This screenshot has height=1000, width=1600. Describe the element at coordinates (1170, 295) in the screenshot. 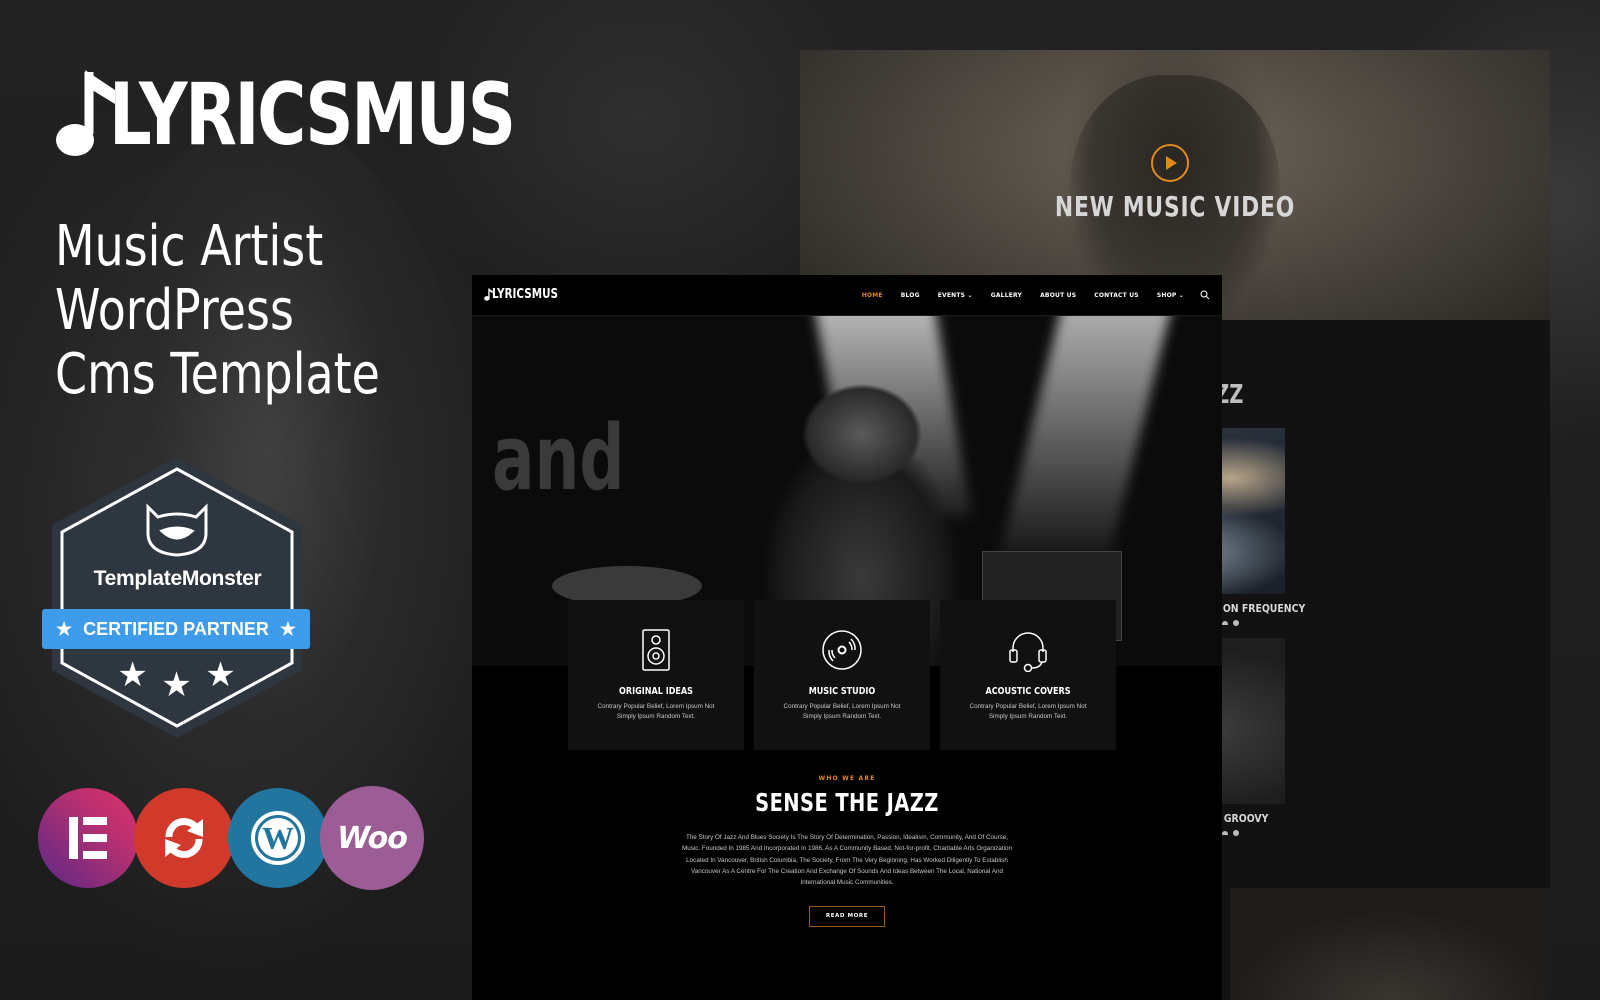

I see `nav-shop: SHOP ⌄` at that location.